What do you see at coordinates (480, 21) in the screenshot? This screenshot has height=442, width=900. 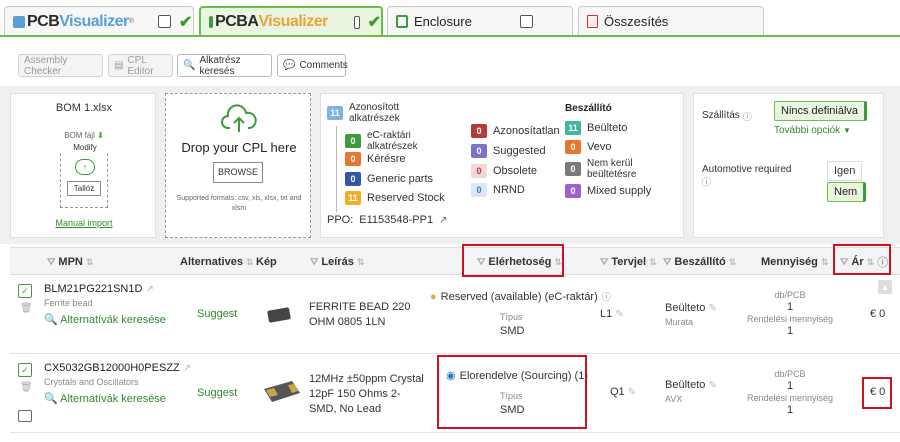 I see `tab-enclosure: Enclosure` at bounding box center [480, 21].